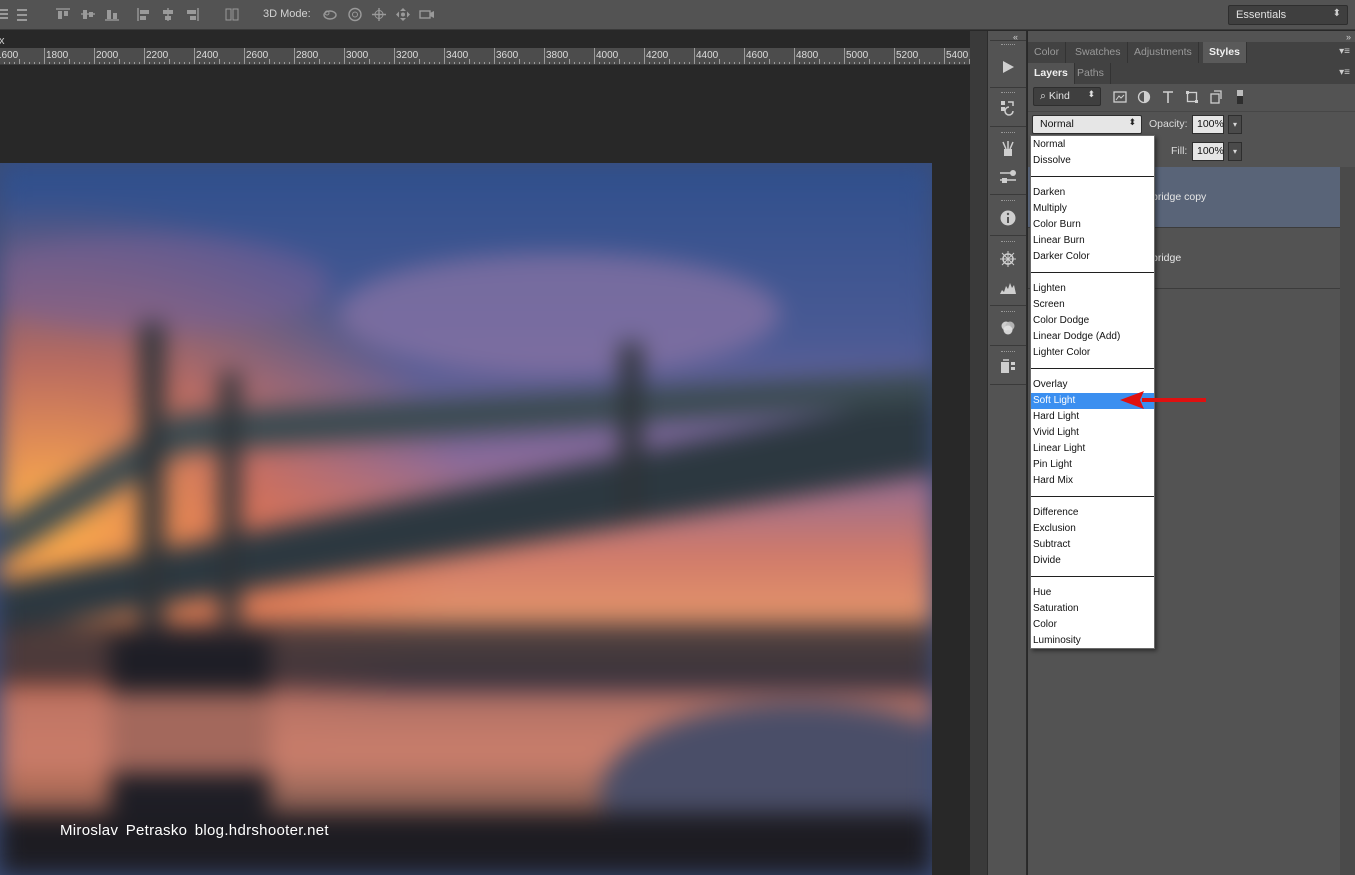 Image resolution: width=1355 pixels, height=875 pixels. What do you see at coordinates (1092, 289) in the screenshot?
I see `blend-option-lighten: Lighten` at bounding box center [1092, 289].